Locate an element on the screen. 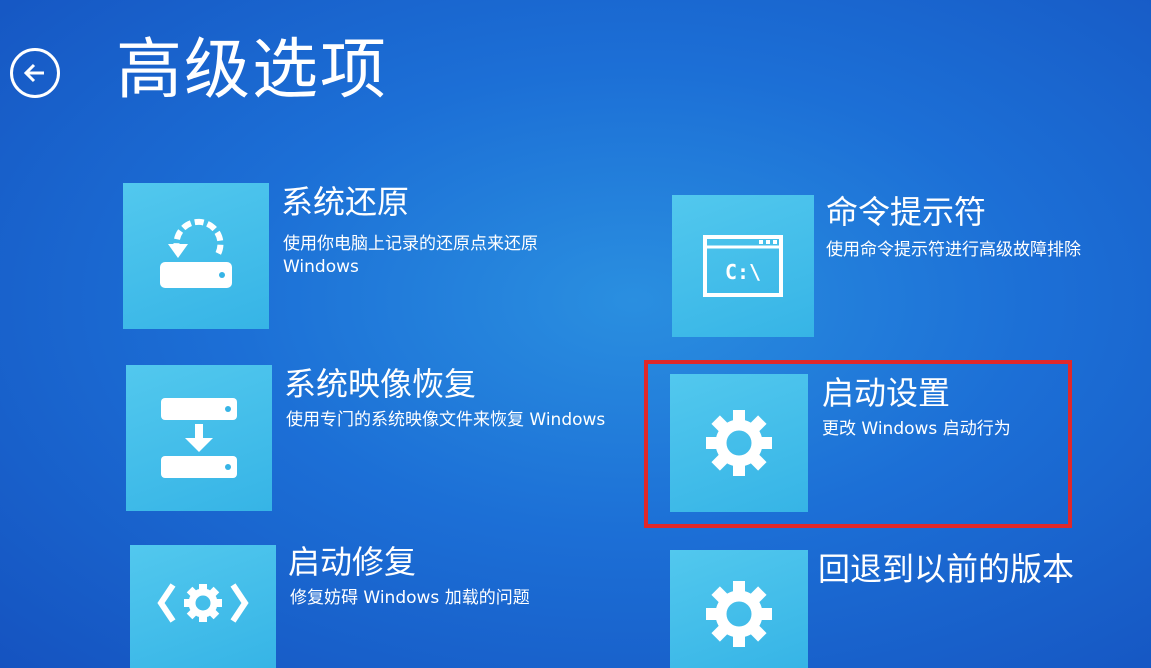  option-title: 启动设置 is located at coordinates (886, 393).